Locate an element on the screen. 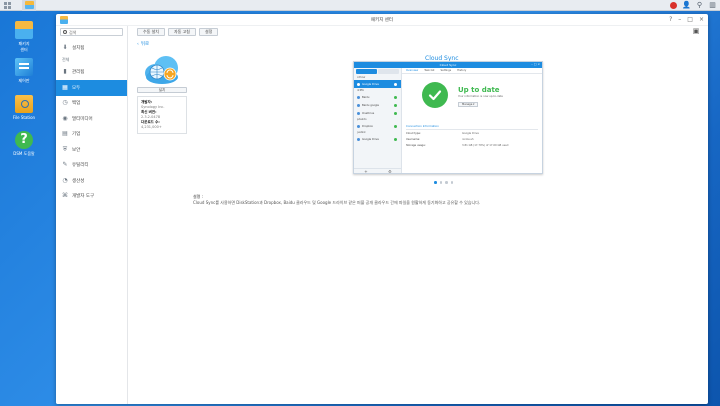  minimize-button: – is located at coordinates (679, 19).